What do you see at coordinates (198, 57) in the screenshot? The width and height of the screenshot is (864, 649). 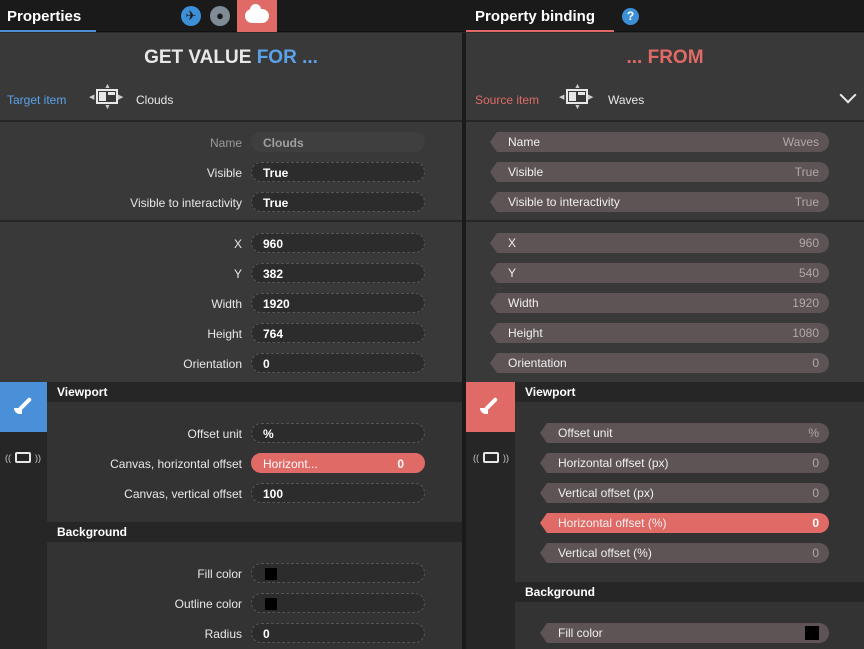 I see `title-get-value: GET VALUE` at bounding box center [198, 57].